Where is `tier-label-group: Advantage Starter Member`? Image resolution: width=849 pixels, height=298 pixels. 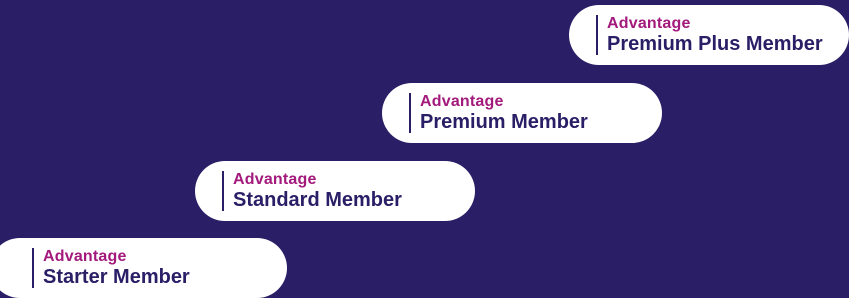
tier-label-group: Advantage Starter Member is located at coordinates (111, 268).